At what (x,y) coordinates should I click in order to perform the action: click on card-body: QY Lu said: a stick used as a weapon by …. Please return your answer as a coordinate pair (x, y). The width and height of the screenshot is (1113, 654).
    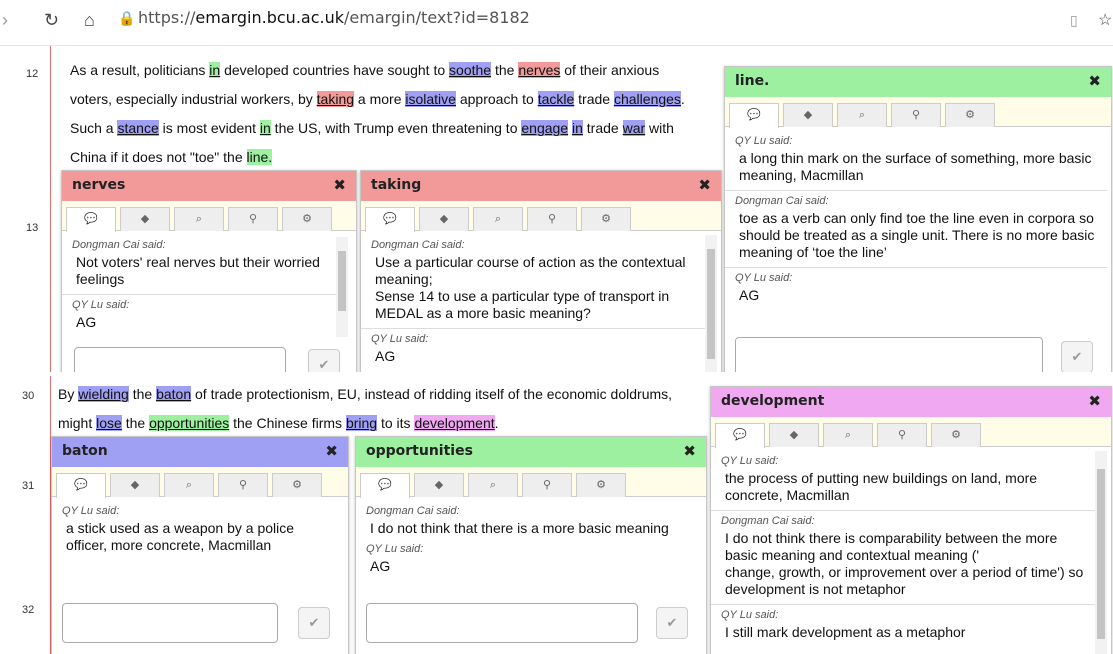
    Looking at the image, I should click on (200, 547).